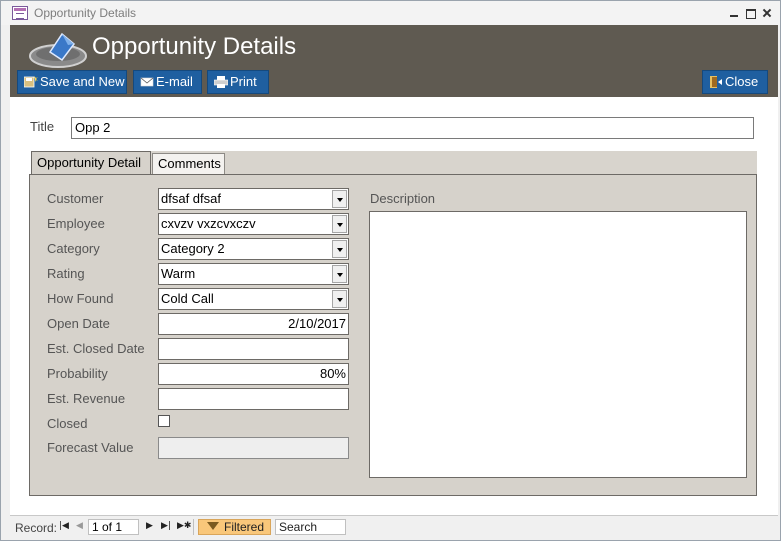 The image size is (781, 541). I want to click on open-date-field: 2/10/2017, so click(253, 324).